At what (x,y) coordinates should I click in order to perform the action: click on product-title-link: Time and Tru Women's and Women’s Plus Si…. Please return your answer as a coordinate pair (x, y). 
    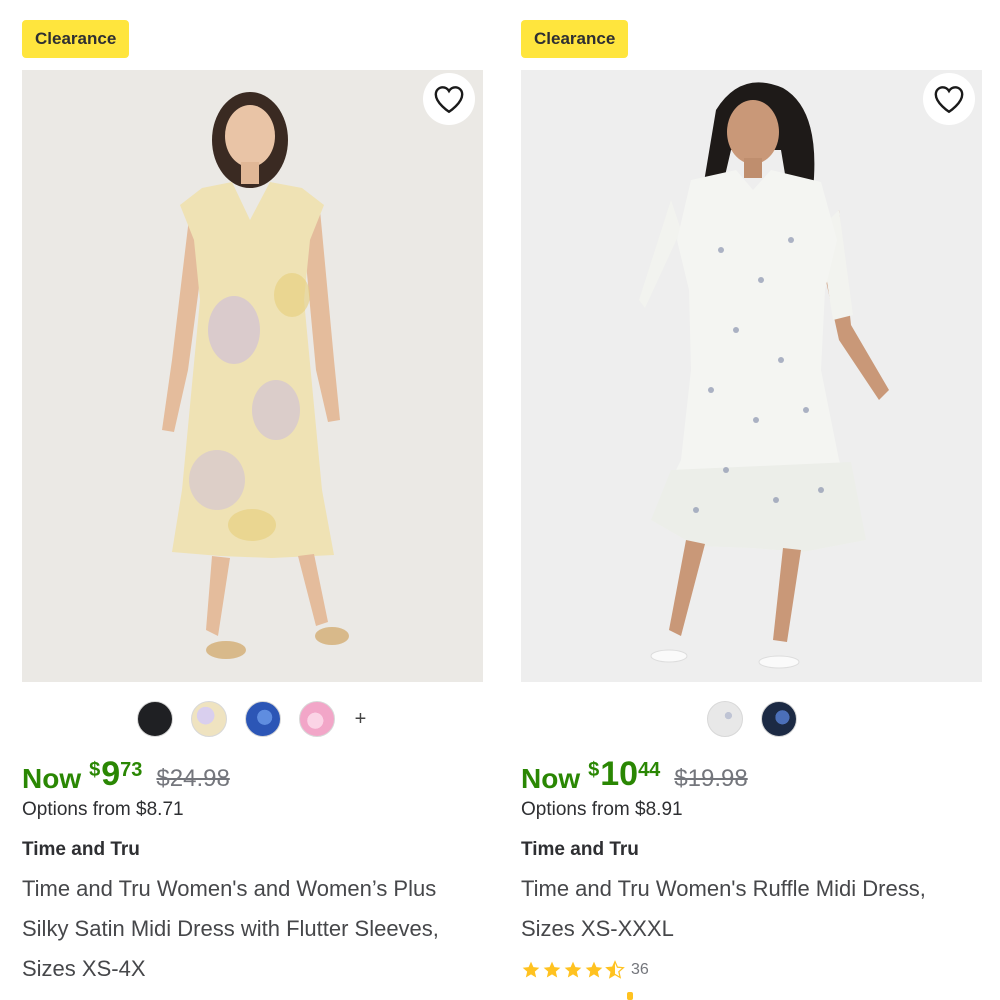
    Looking at the image, I should click on (252, 929).